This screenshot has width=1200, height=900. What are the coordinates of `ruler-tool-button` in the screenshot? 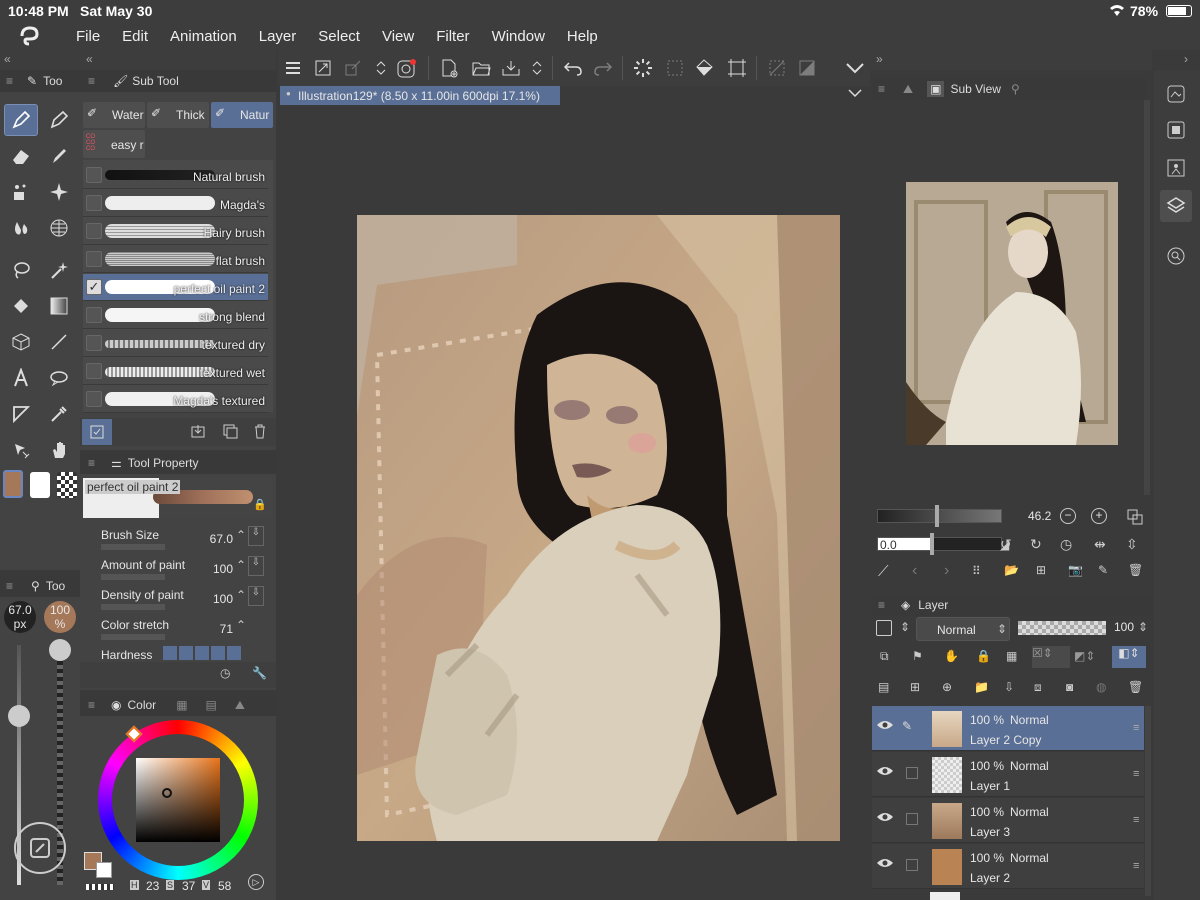 It's located at (21, 414).